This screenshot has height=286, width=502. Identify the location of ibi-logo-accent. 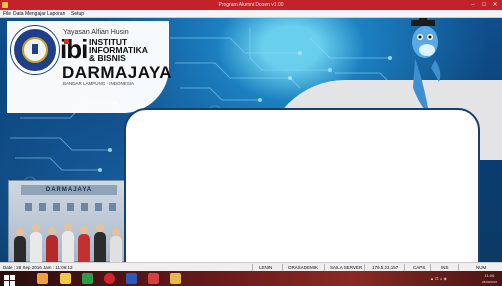
(66, 41).